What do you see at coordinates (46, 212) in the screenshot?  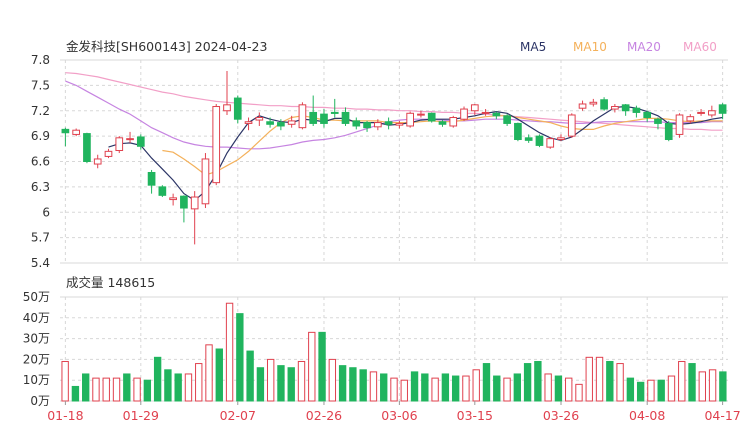 I see `price-tick-label: 6` at bounding box center [46, 212].